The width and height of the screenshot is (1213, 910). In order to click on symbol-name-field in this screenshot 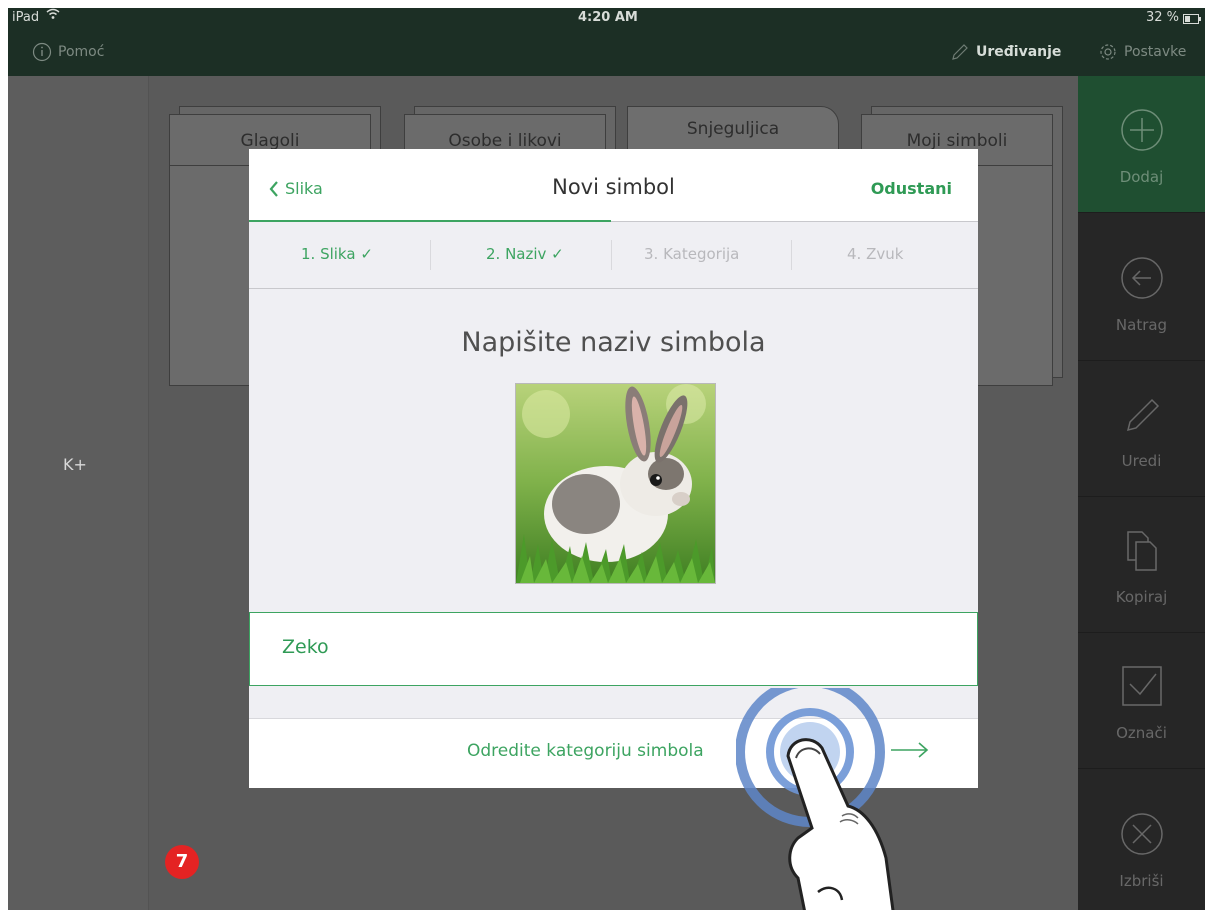, I will do `click(613, 649)`.